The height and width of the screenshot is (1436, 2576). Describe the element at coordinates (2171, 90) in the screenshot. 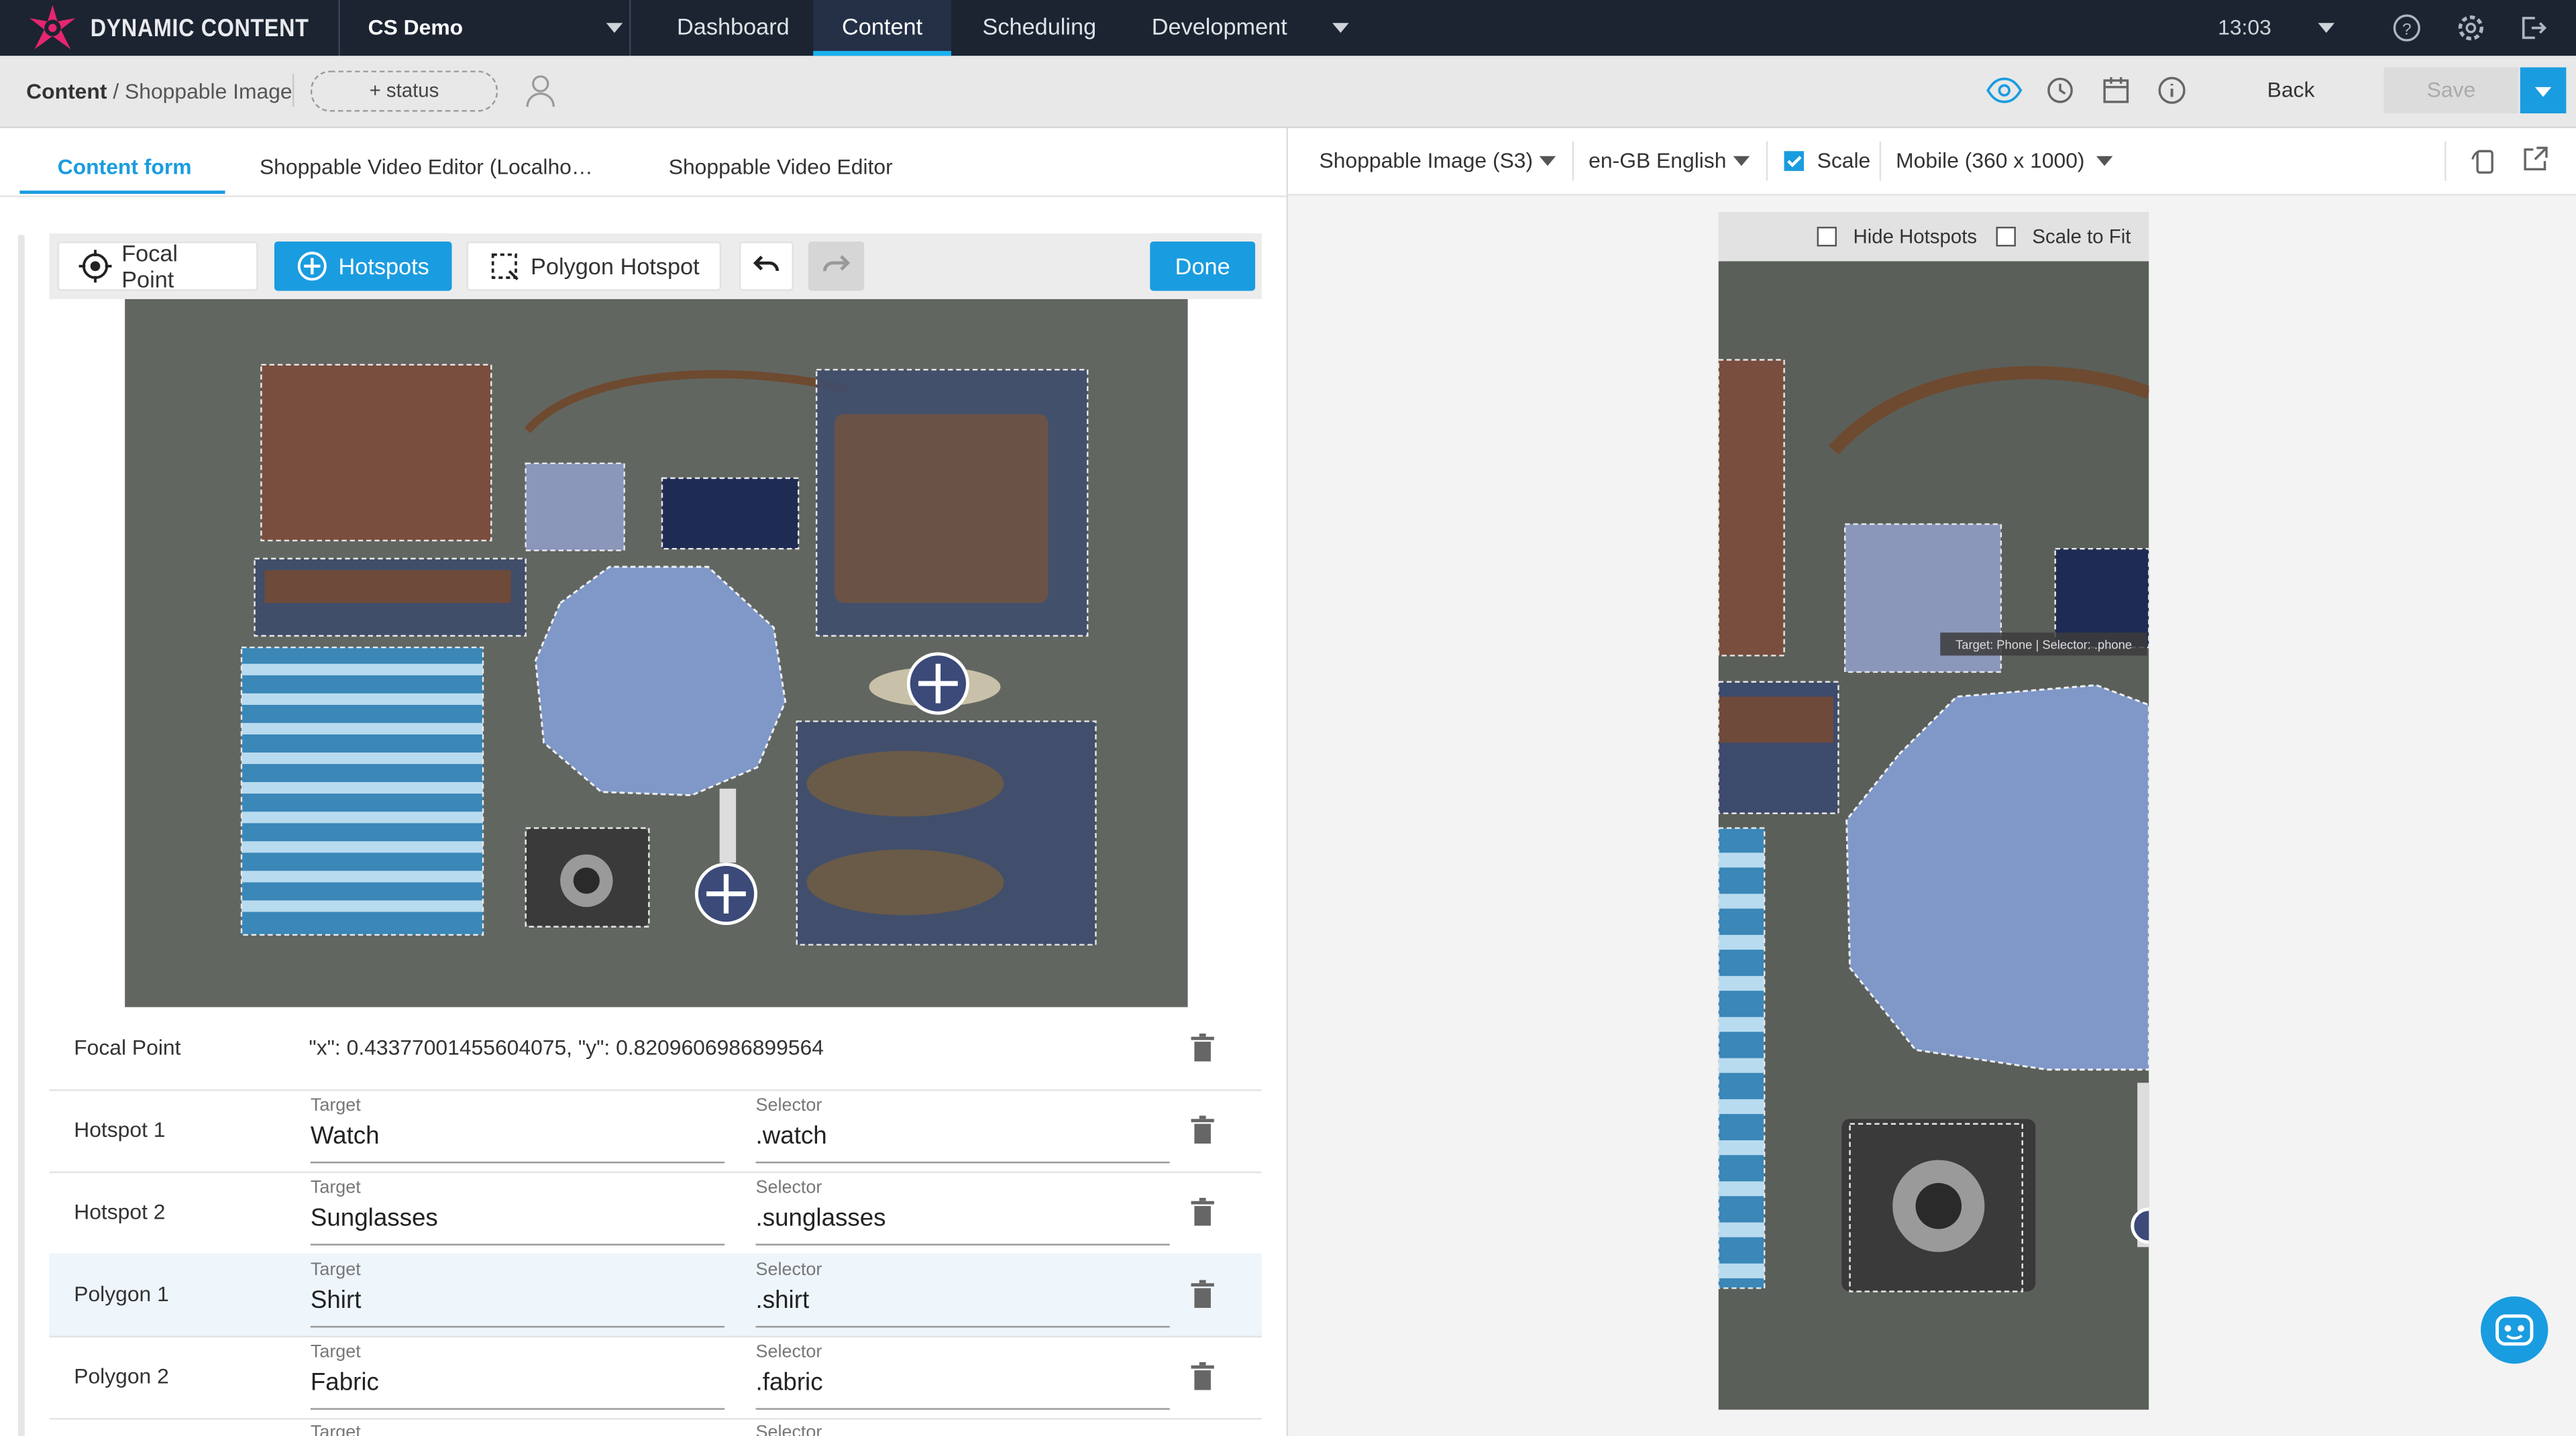

I see `info-icon` at that location.